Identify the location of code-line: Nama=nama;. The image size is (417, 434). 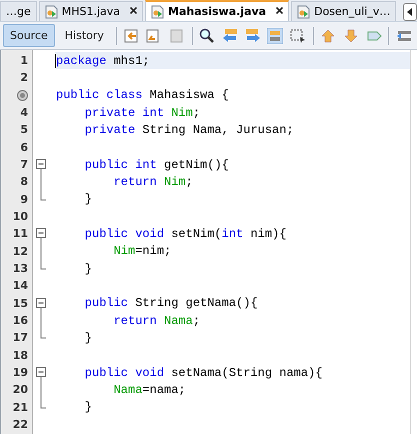
(149, 389).